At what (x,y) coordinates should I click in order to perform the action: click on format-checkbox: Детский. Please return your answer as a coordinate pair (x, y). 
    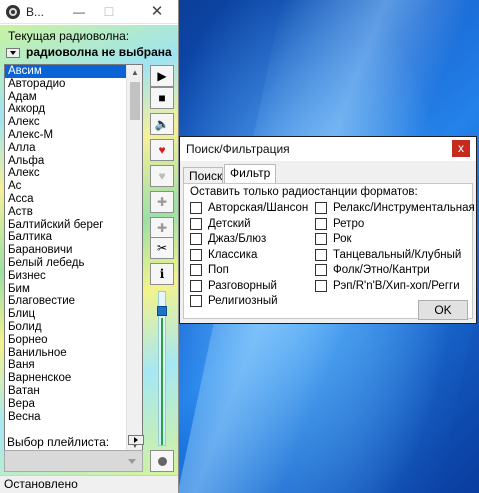
    Looking at the image, I should click on (220, 224).